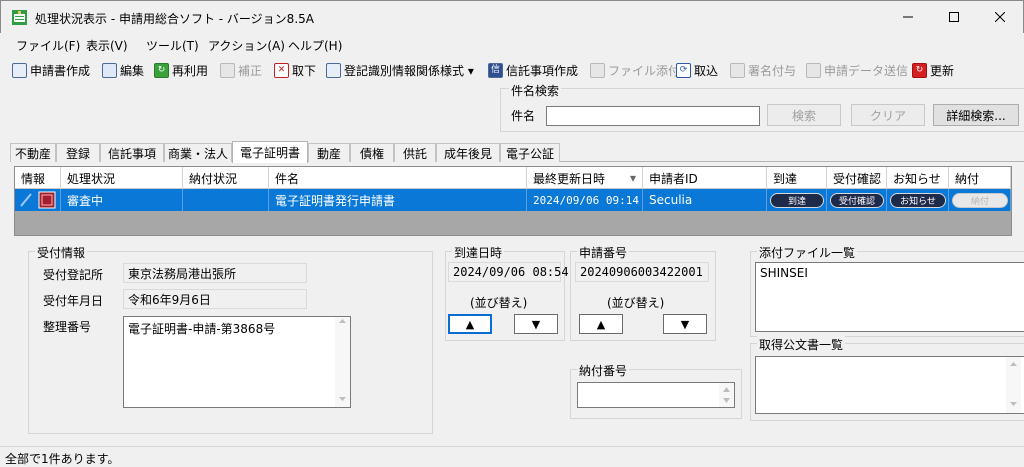  I want to click on subject-search-input, so click(653, 116).